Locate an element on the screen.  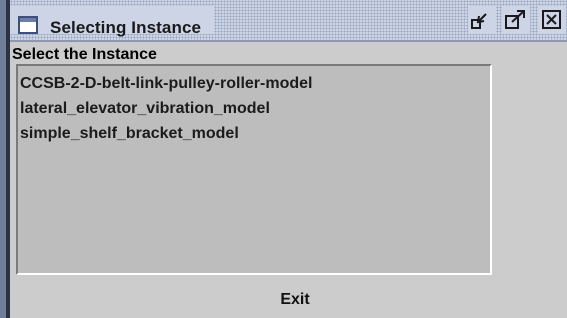
window-icon is located at coordinates (28, 25).